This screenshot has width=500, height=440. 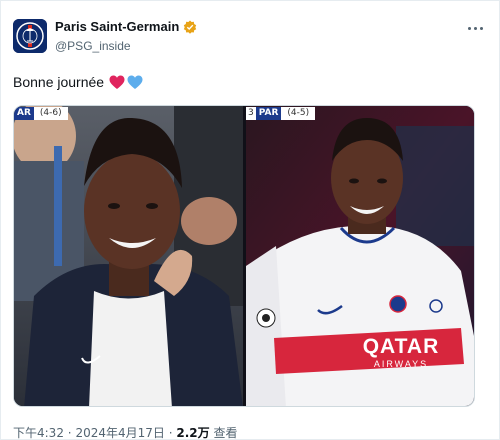 What do you see at coordinates (30, 36) in the screenshot?
I see `psg-crest-icon` at bounding box center [30, 36].